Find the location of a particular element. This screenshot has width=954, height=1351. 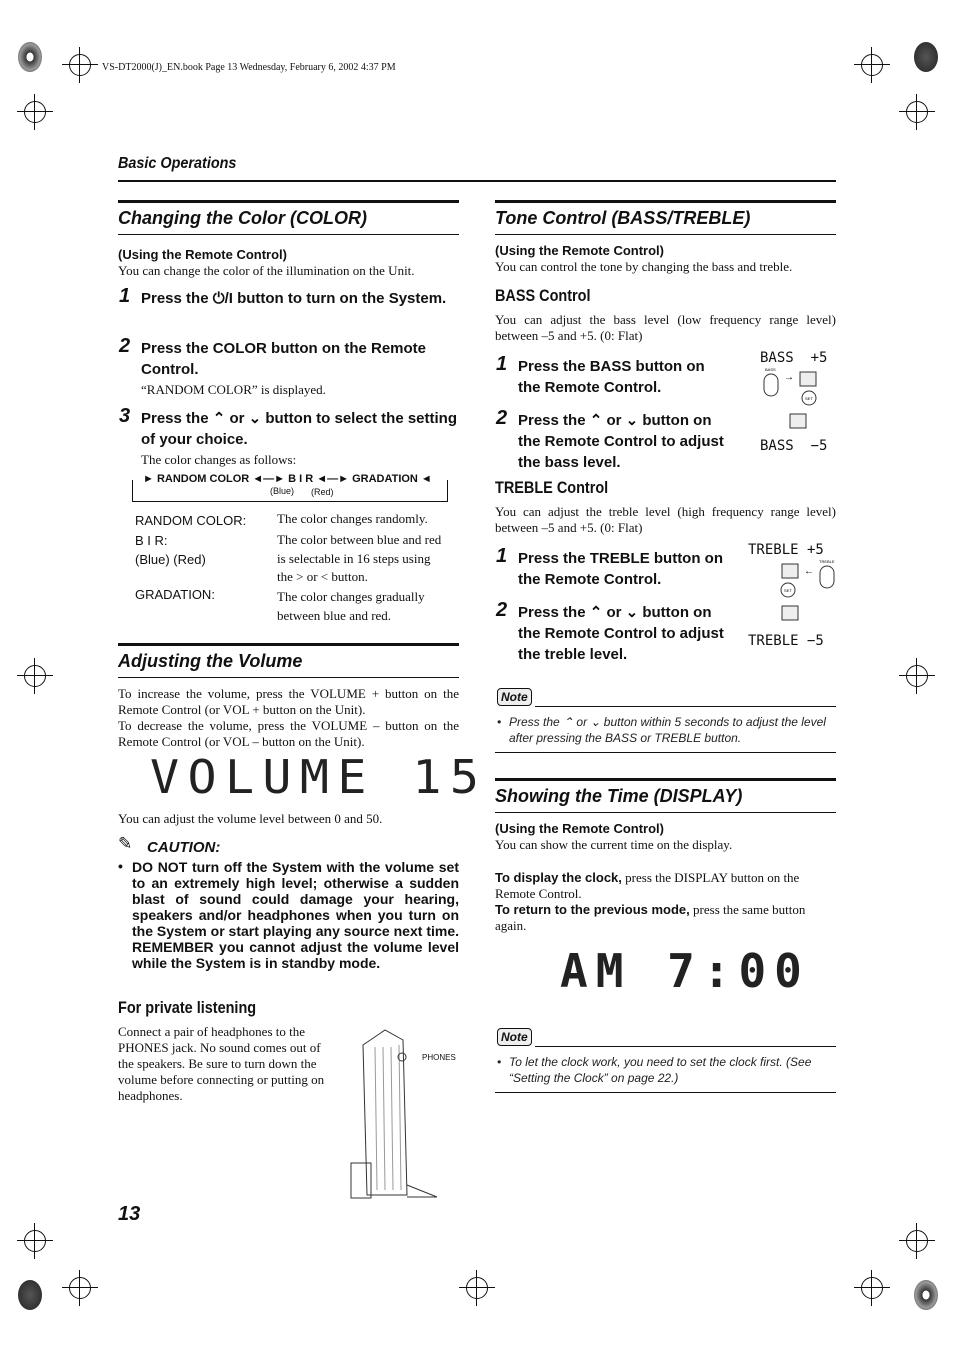

flow-random-color: RANDOM COLOR is located at coordinates (203, 479).